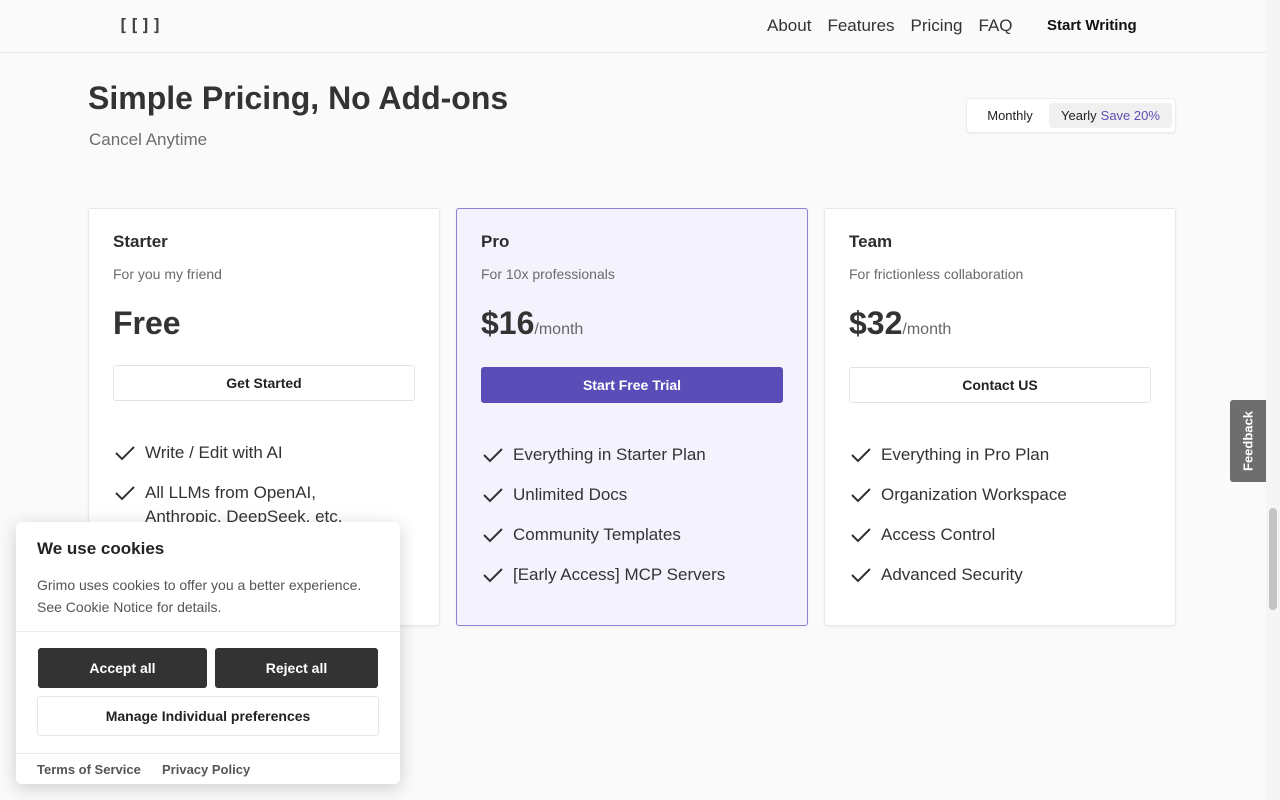 This screenshot has width=1280, height=800. I want to click on feature-item: Access Control, so click(989, 535).